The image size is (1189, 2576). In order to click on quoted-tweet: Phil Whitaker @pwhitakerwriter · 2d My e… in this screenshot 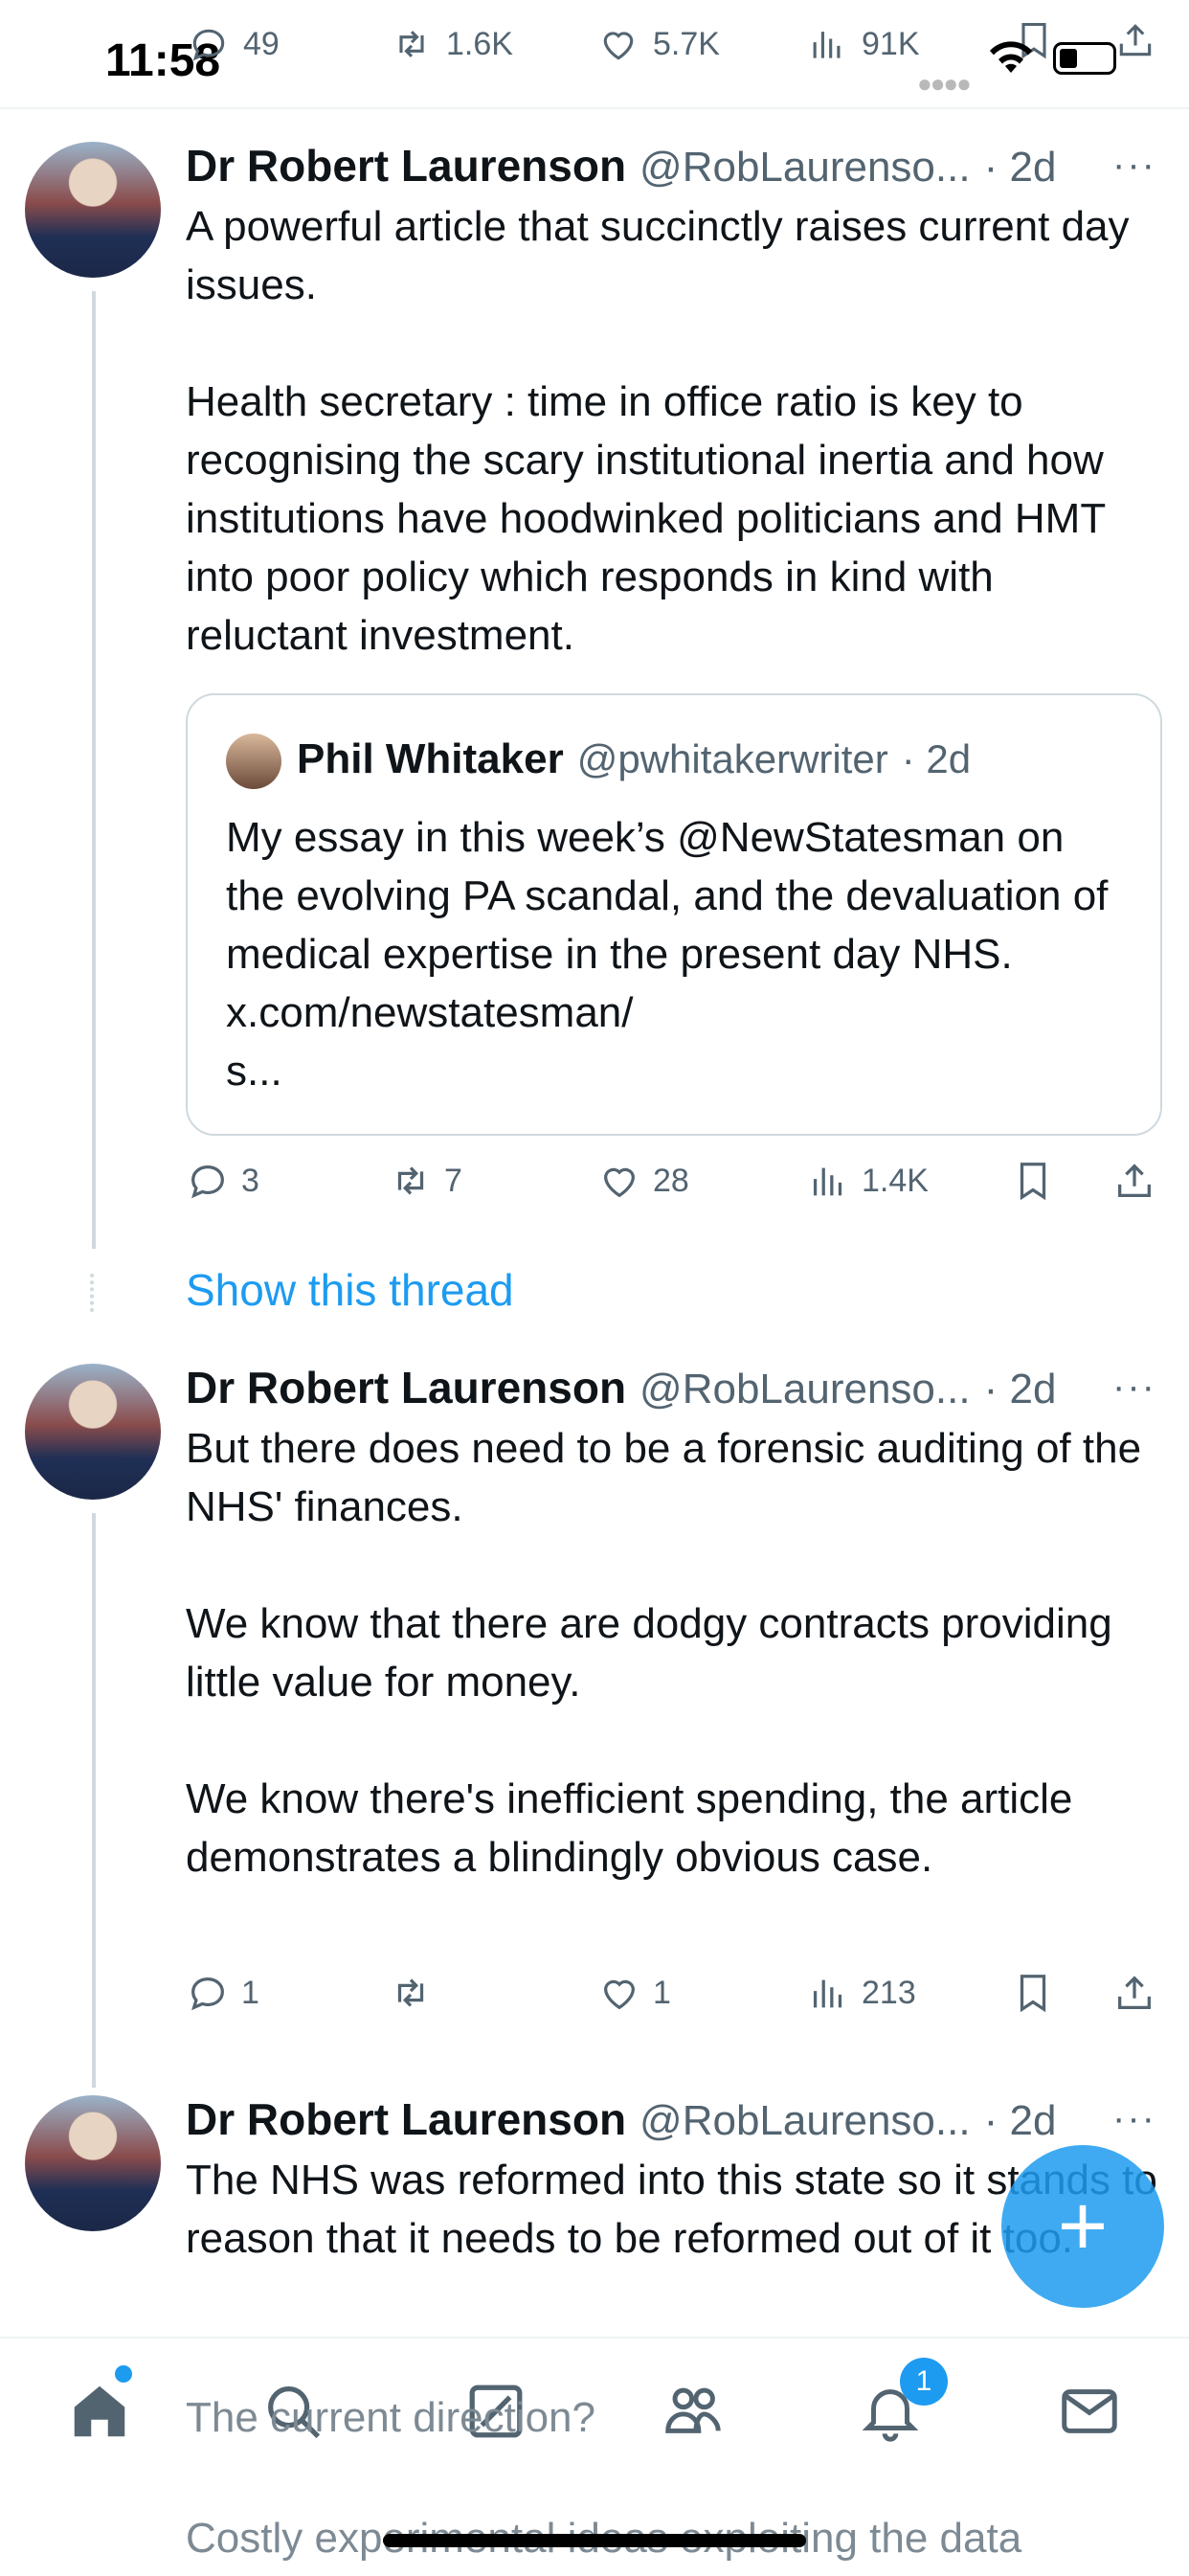, I will do `click(674, 914)`.